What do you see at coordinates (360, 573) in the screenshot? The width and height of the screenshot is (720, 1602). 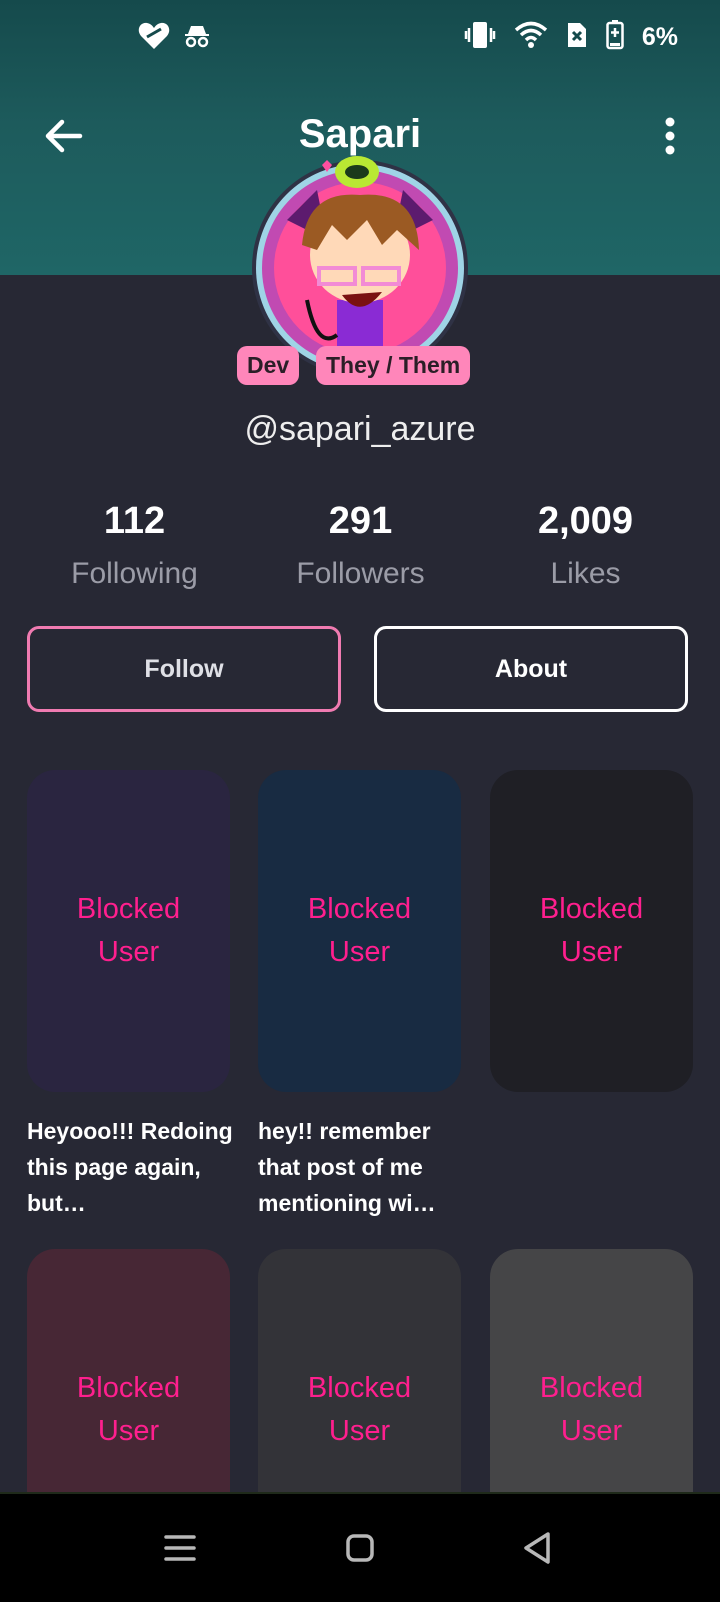 I see `stat-label: Followers` at bounding box center [360, 573].